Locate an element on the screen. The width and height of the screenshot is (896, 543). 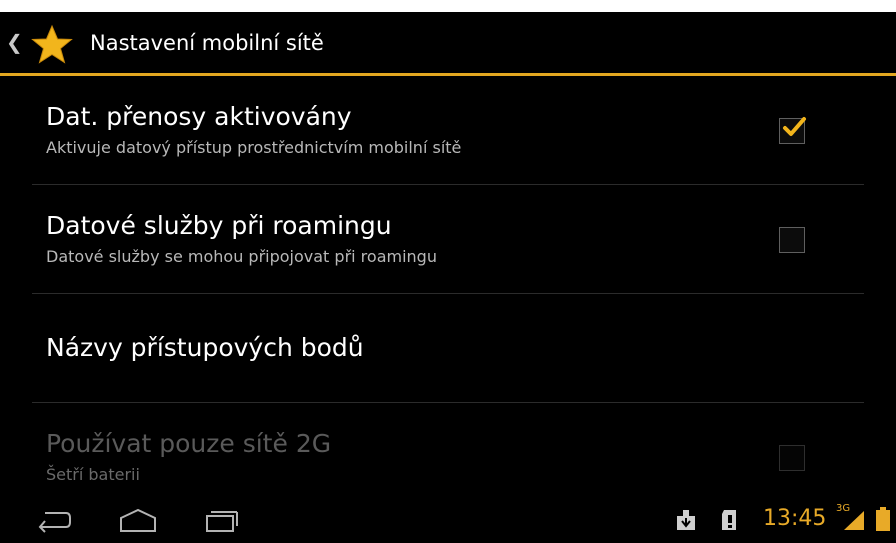
data-enabled-checkbox is located at coordinates (792, 130).